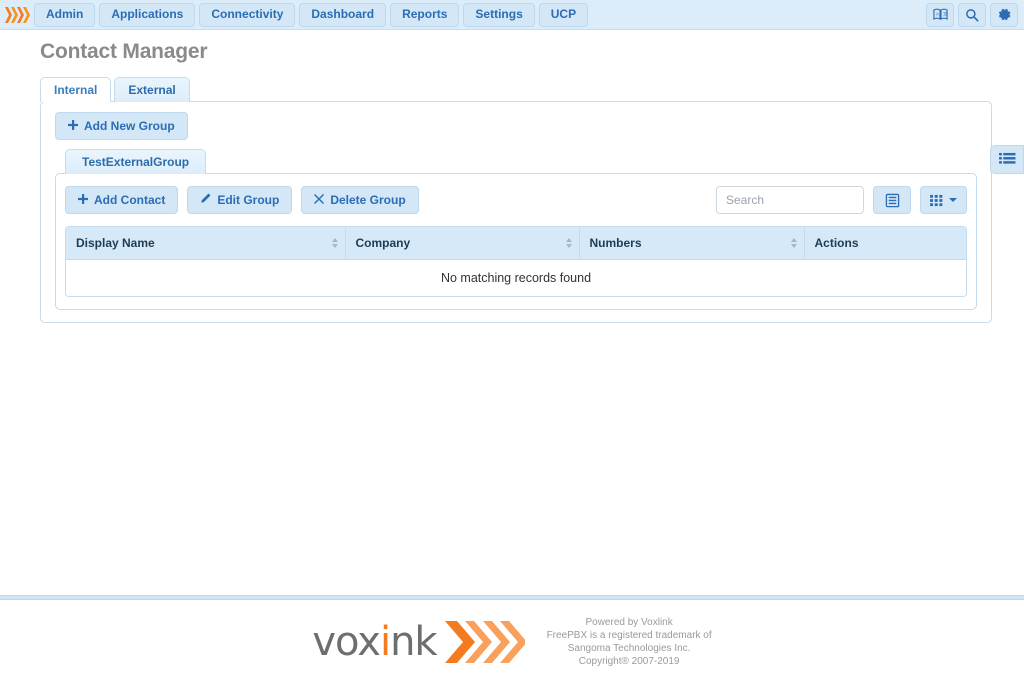 This screenshot has height=683, width=1024. What do you see at coordinates (499, 14) in the screenshot?
I see `nav-item-settings: Settings` at bounding box center [499, 14].